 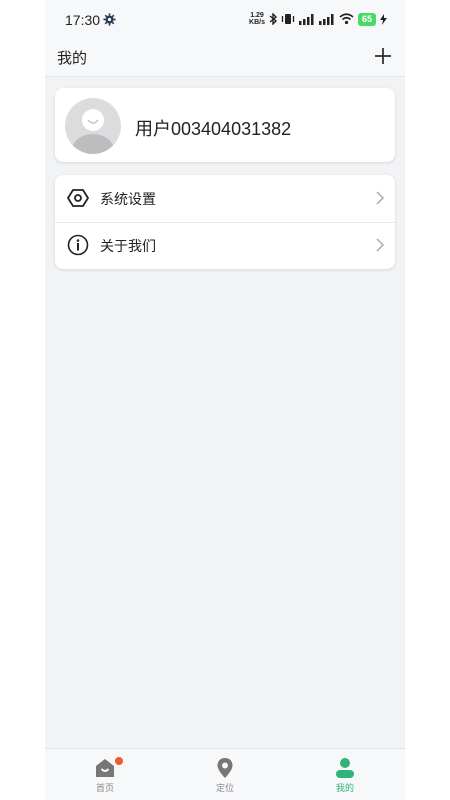 I want to click on battery-level: 65, so click(x=366, y=19).